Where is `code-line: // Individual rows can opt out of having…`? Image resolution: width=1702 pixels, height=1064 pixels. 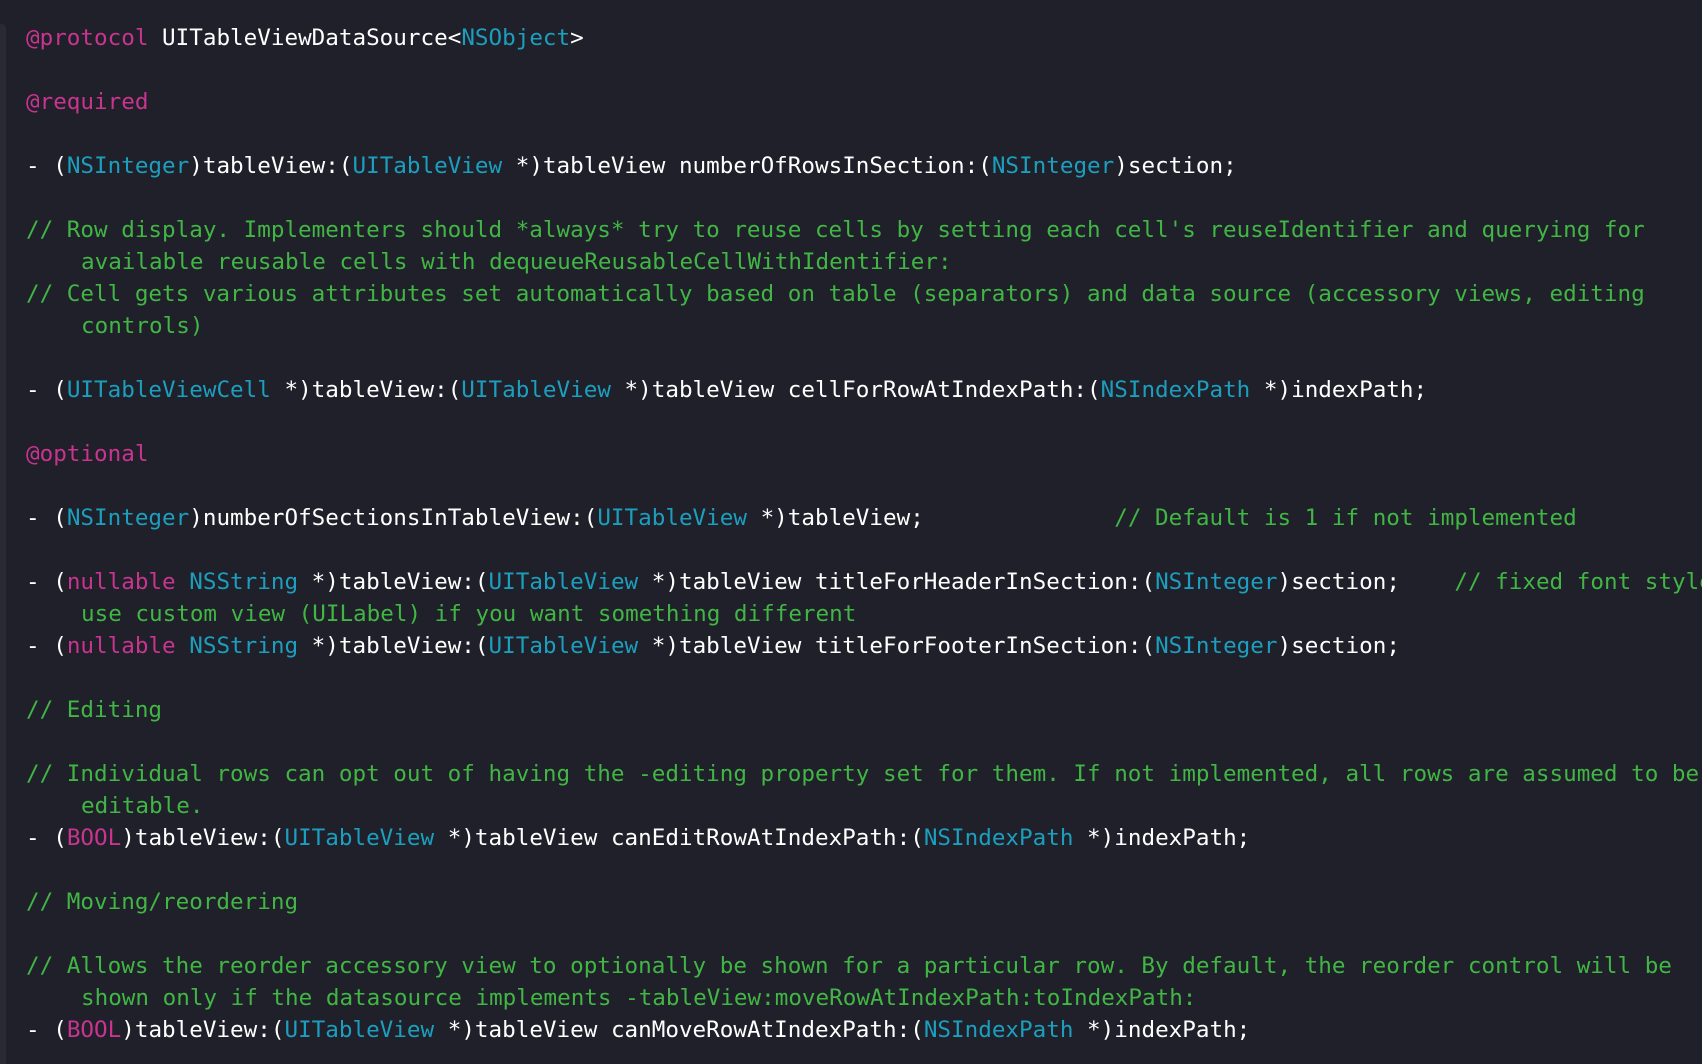
code-line: // Individual rows can opt out of having… is located at coordinates (864, 774).